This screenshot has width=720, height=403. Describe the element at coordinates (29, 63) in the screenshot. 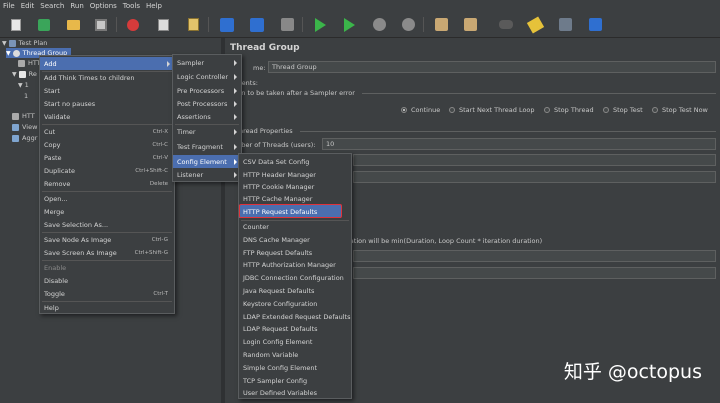

I see `tree-item-http: HTT` at that location.